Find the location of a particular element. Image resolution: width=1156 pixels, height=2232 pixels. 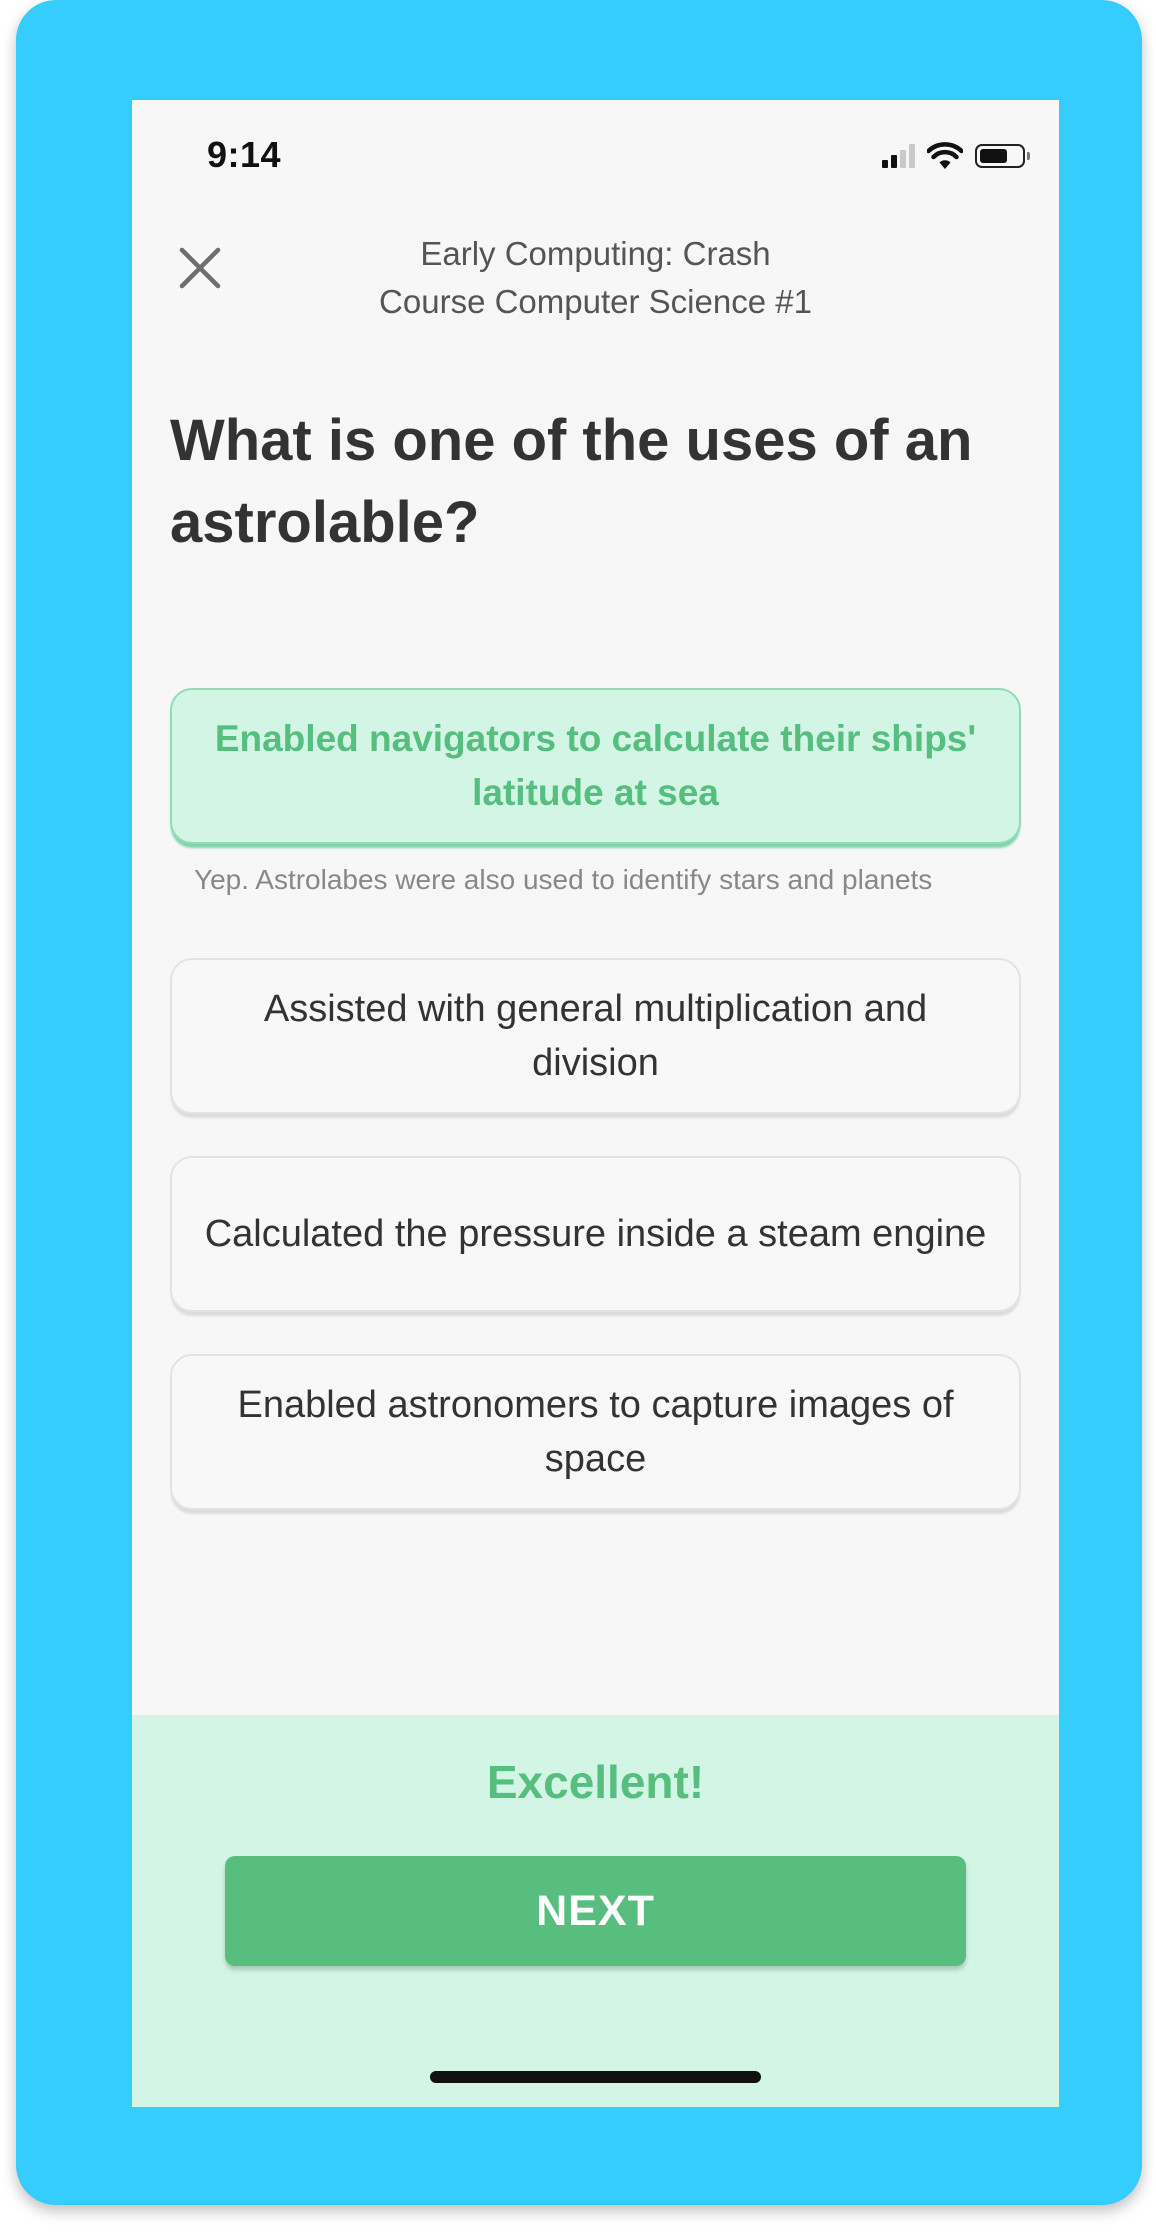

lesson-title-line-1: Early Computing: Crash is located at coordinates (595, 253).